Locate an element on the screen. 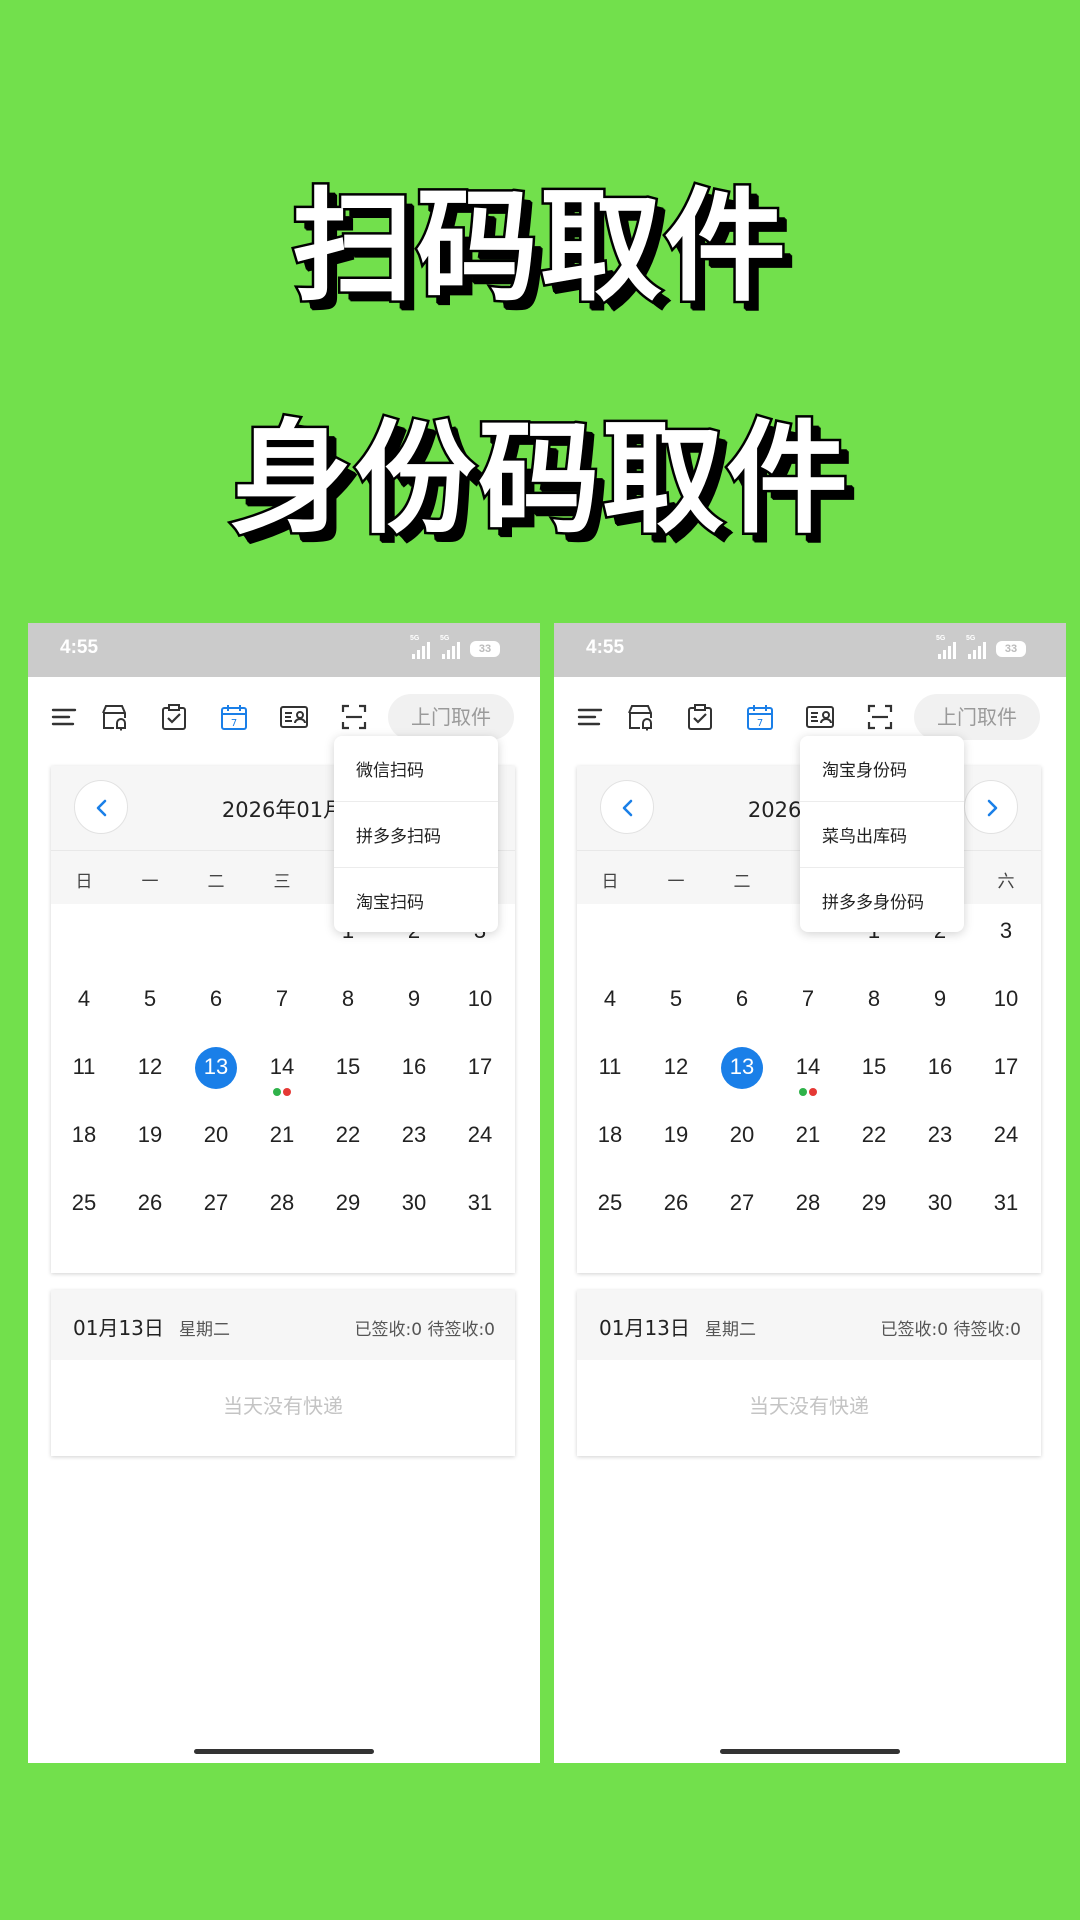 The height and width of the screenshot is (1920, 1080). battery-icon: 33 is located at coordinates (485, 649).